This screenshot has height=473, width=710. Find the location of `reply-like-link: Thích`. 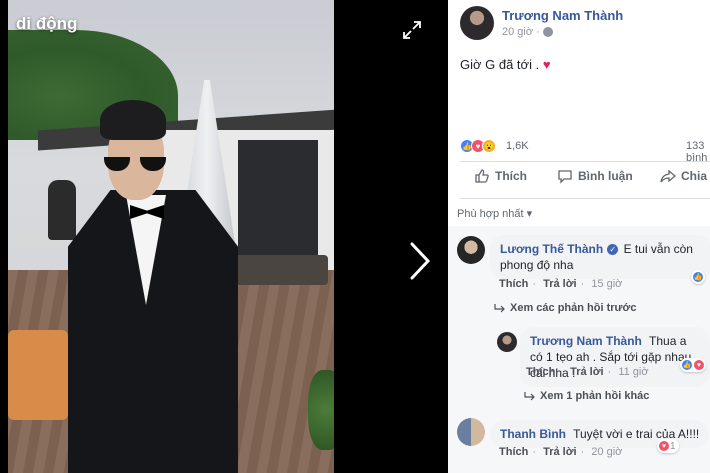

reply-like-link: Thích is located at coordinates (540, 372).